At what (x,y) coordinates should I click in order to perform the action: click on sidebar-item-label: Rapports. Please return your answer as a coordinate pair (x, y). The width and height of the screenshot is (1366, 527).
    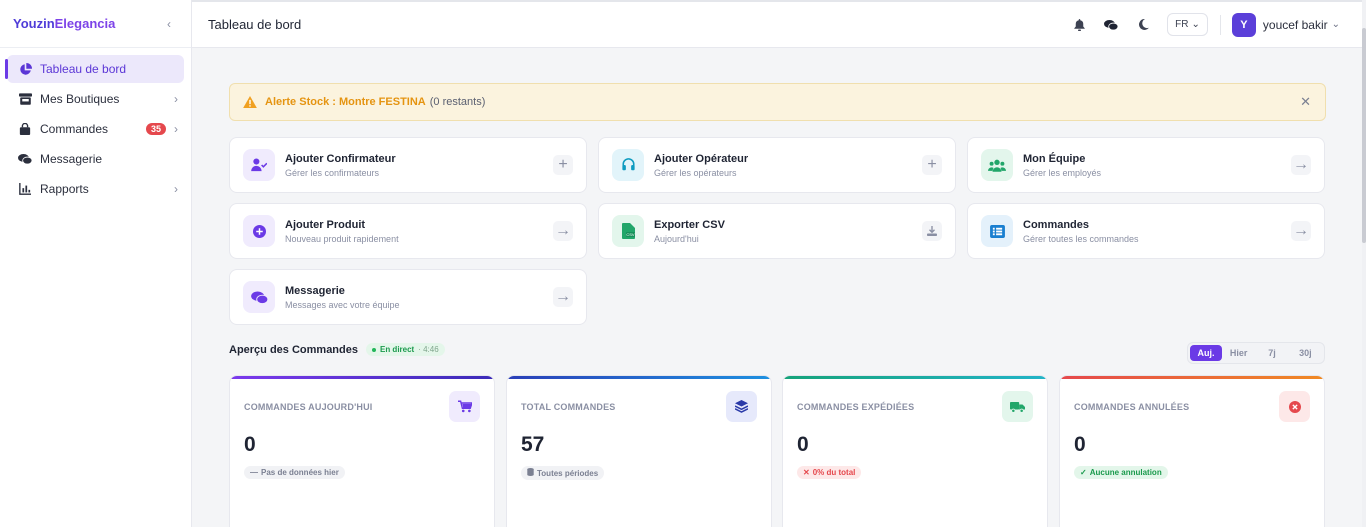
    Looking at the image, I should click on (64, 189).